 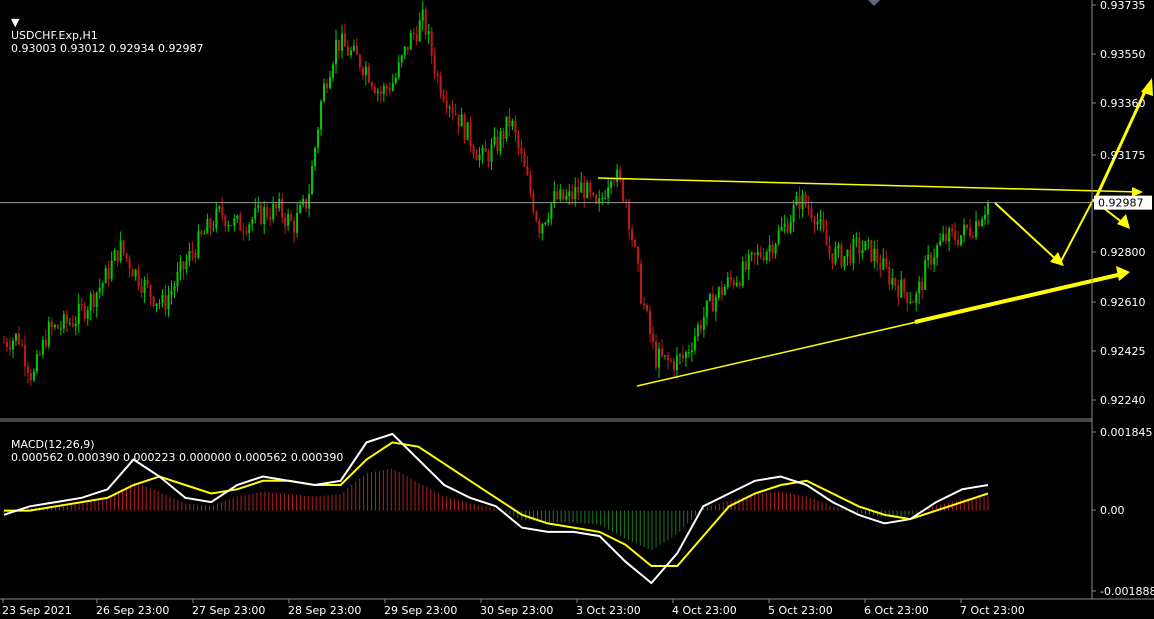 What do you see at coordinates (324, 610) in the screenshot?
I see `time-tick-label: 28 Sep 23:00` at bounding box center [324, 610].